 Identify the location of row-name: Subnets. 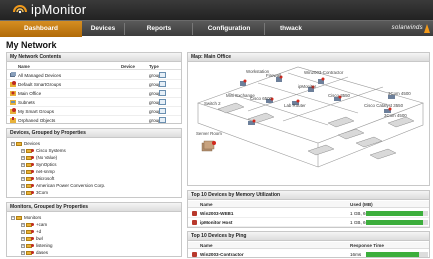
(26, 102).